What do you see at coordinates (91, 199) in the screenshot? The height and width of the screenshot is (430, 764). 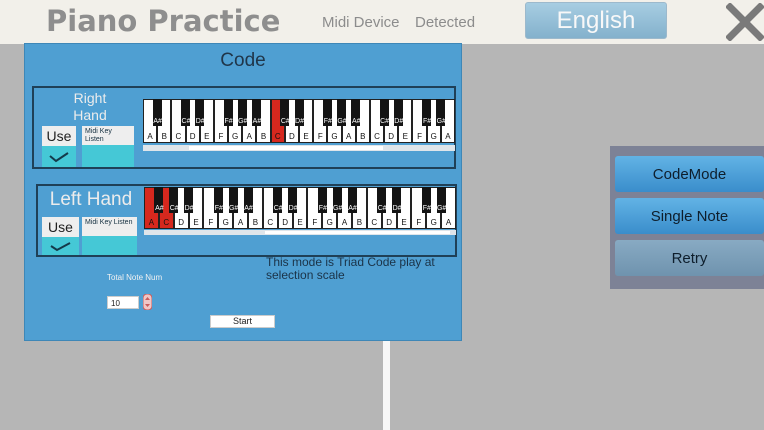 I see `left-hand-label: Left Hand` at bounding box center [91, 199].